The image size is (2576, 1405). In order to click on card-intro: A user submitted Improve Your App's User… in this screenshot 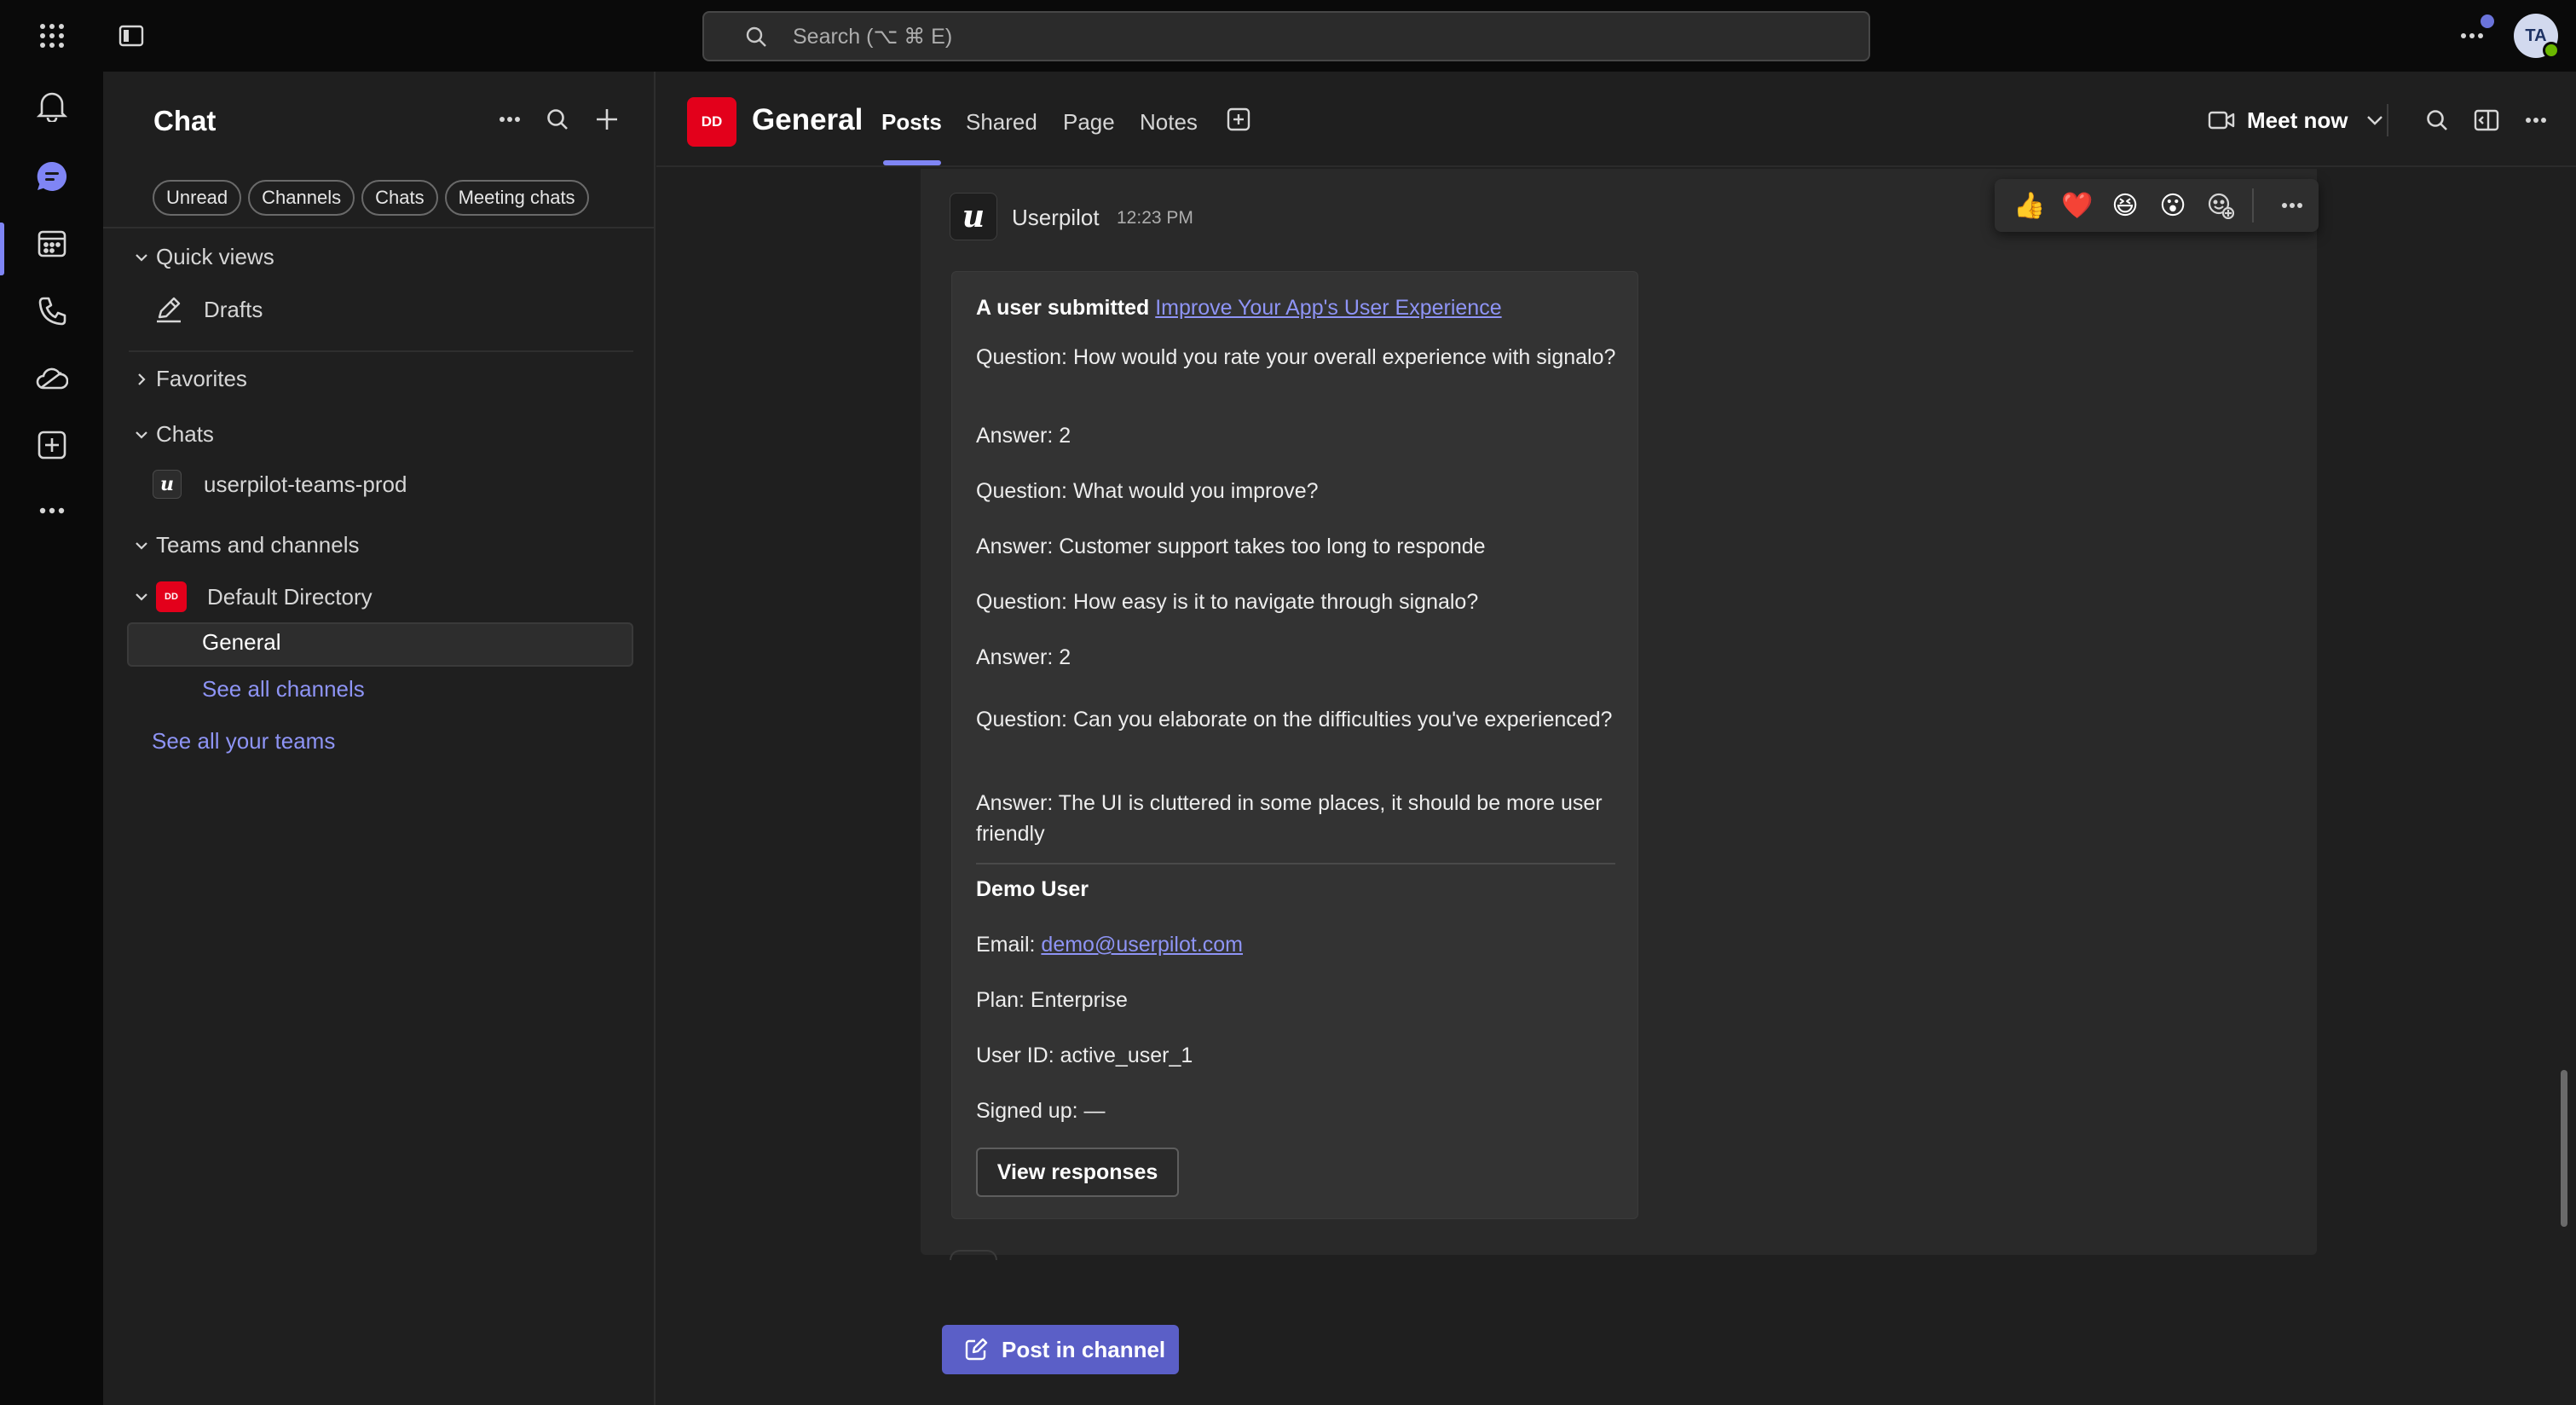, I will do `click(1300, 307)`.